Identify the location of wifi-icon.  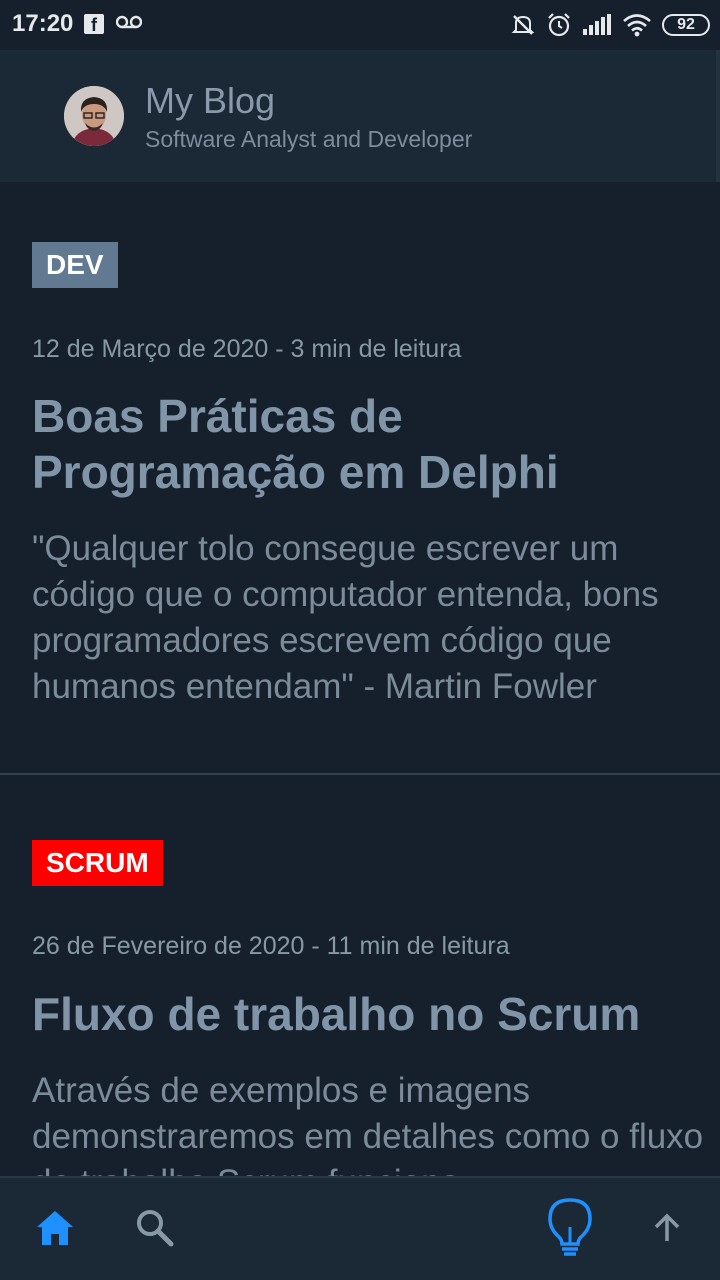
(637, 25).